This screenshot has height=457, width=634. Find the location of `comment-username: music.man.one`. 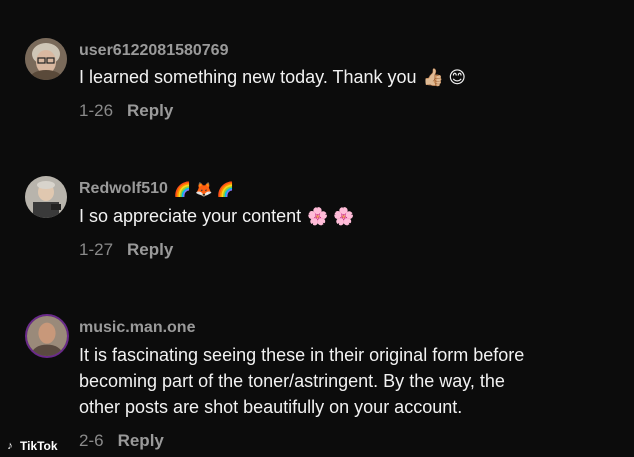

comment-username: music.man.one is located at coordinates (137, 328).